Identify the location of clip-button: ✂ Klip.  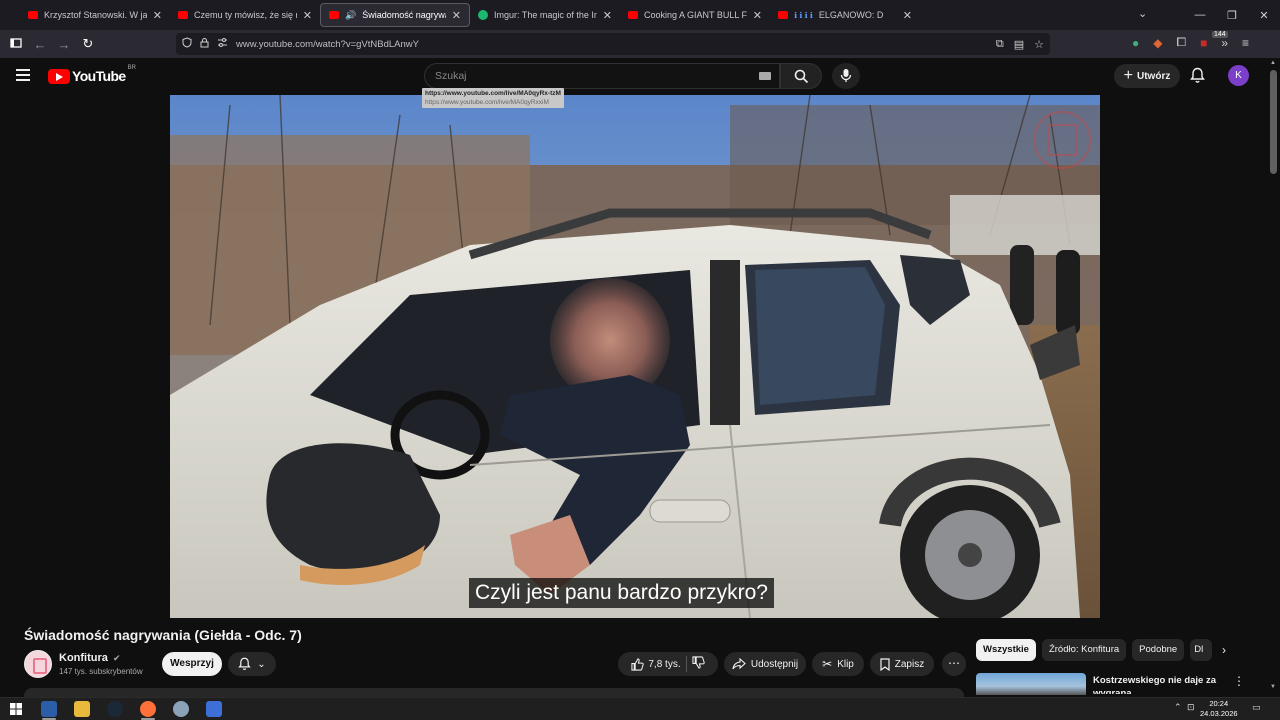
(838, 664).